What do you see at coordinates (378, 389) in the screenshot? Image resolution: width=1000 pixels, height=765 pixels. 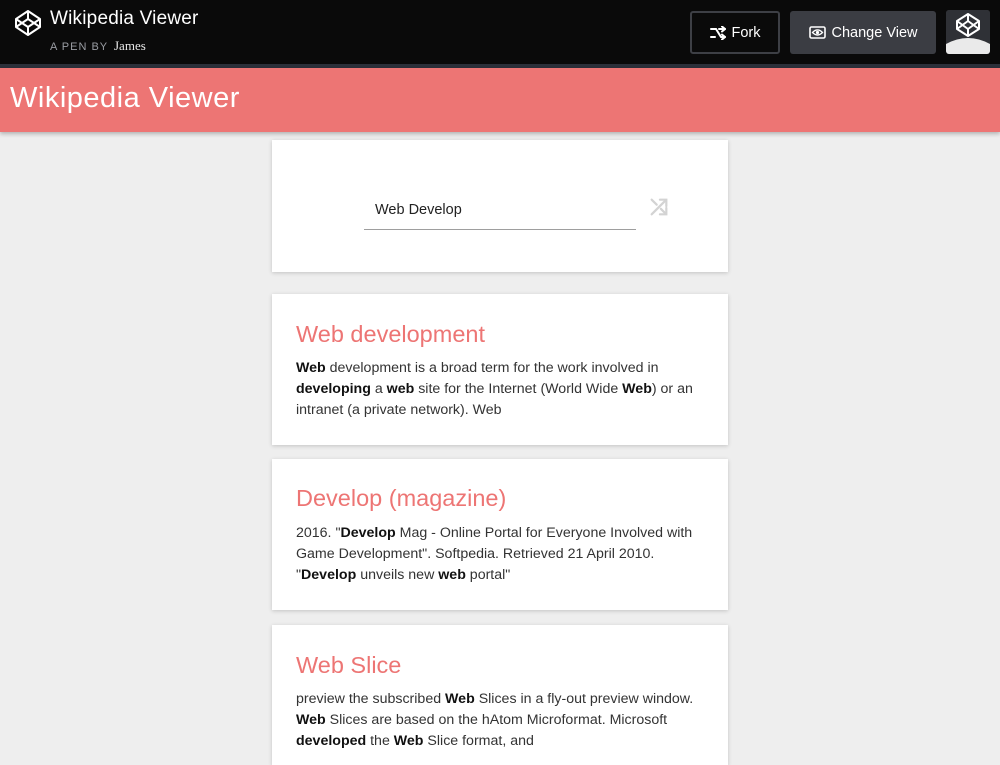 I see `snippet-text: a` at bounding box center [378, 389].